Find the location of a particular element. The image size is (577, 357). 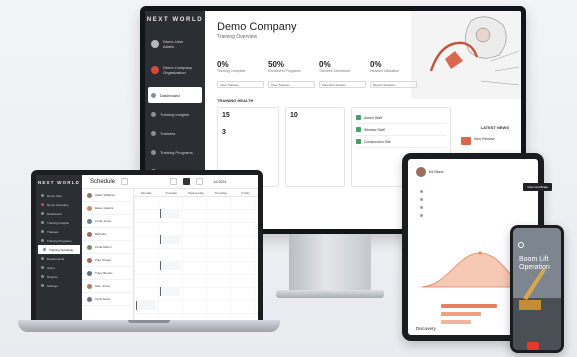

company-switcher: Demo Company Organization is located at coordinates (175, 70).